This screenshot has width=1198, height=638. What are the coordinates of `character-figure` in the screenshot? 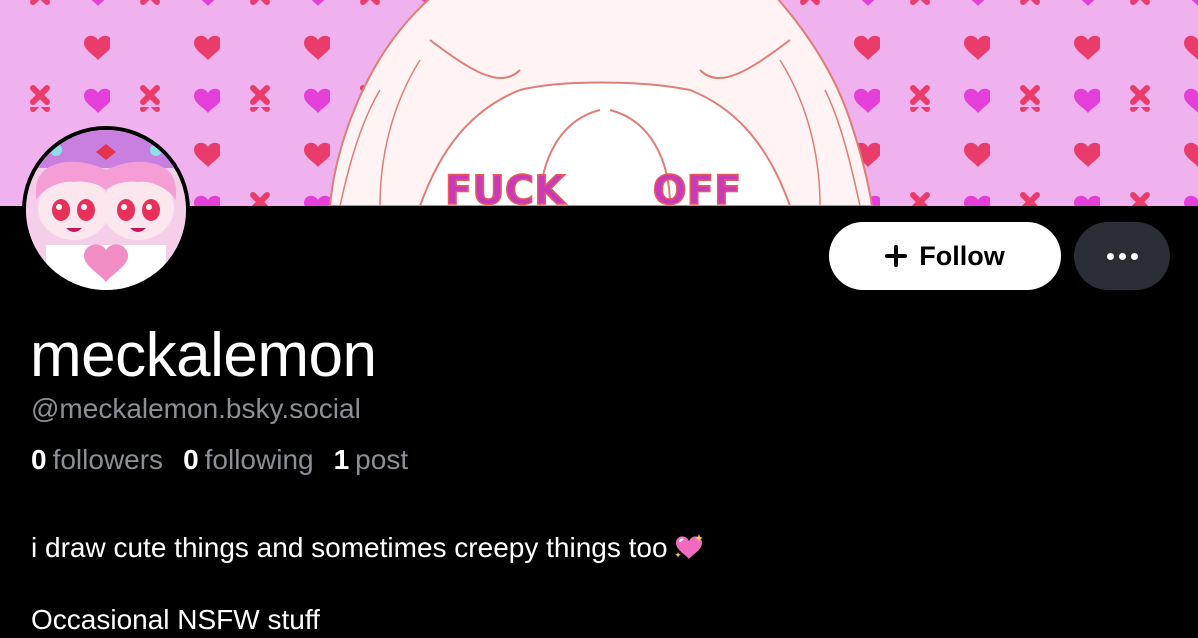 It's located at (601, 103).